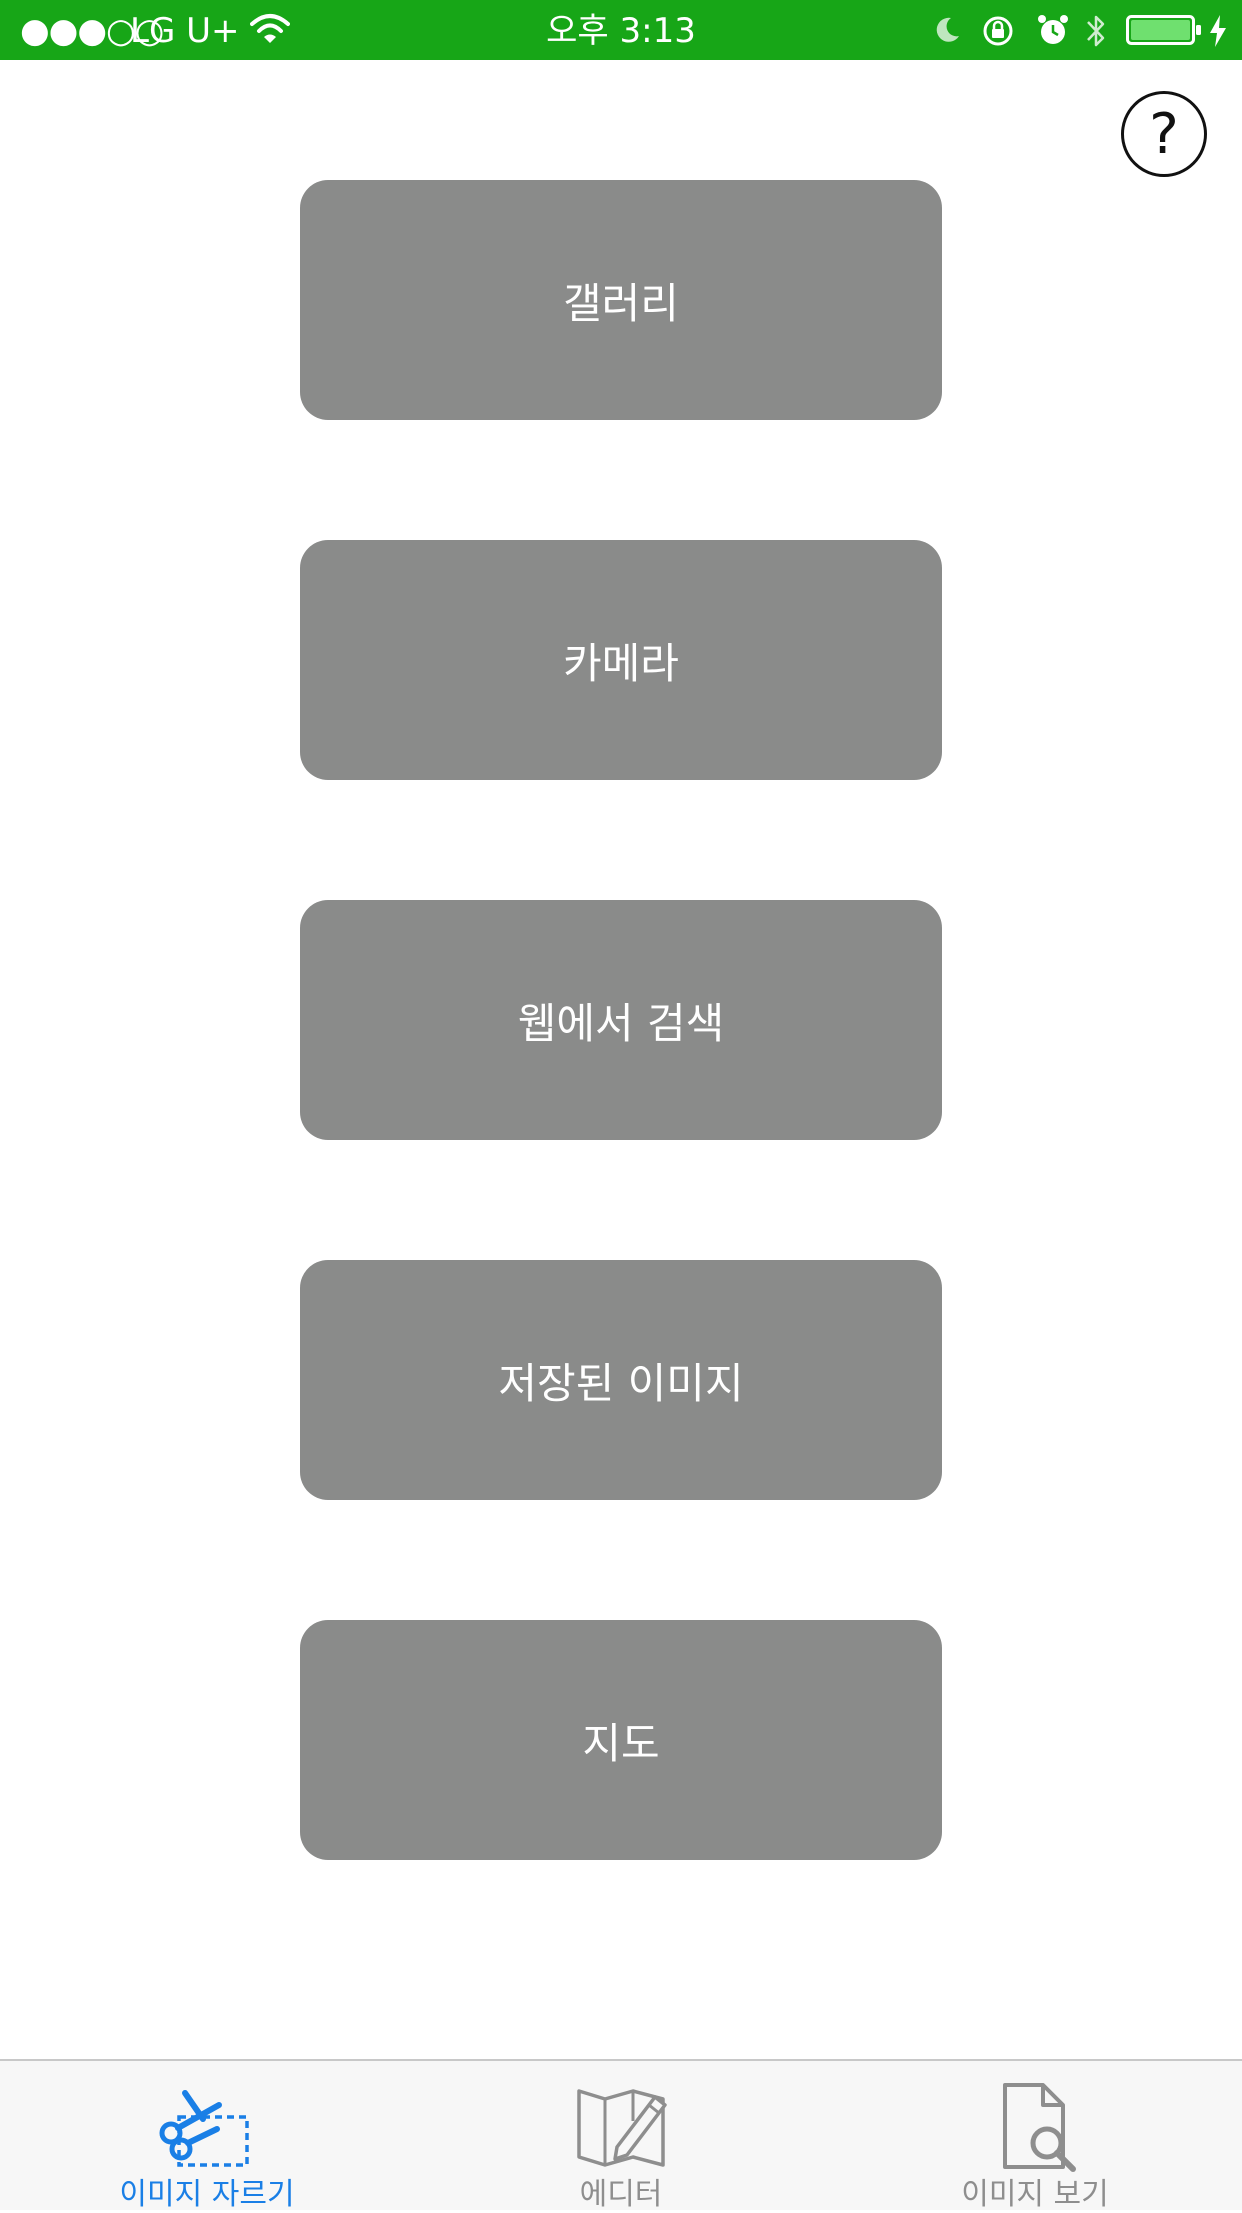  What do you see at coordinates (622, 2128) in the screenshot?
I see `map-pencil-icon` at bounding box center [622, 2128].